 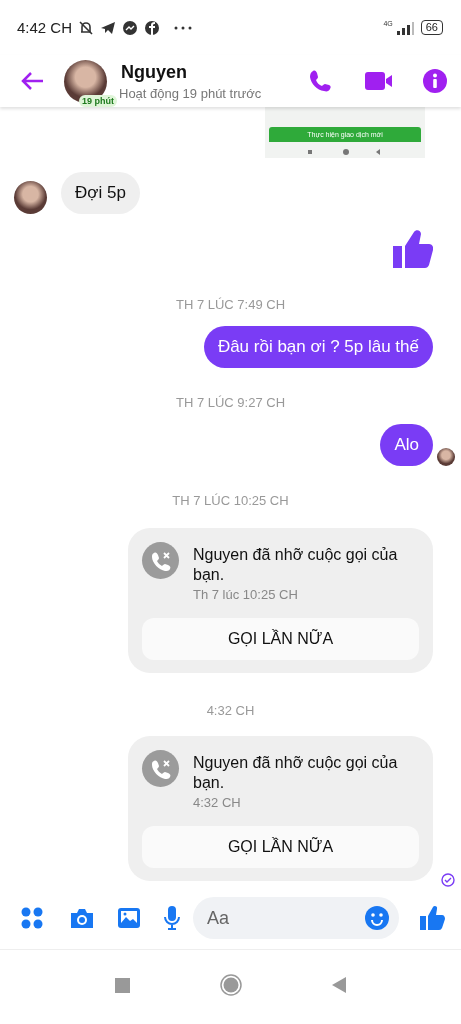 What do you see at coordinates (230, 500) in the screenshot?
I see `timestamp: TH 7 LÚC 10:25 CH` at bounding box center [230, 500].